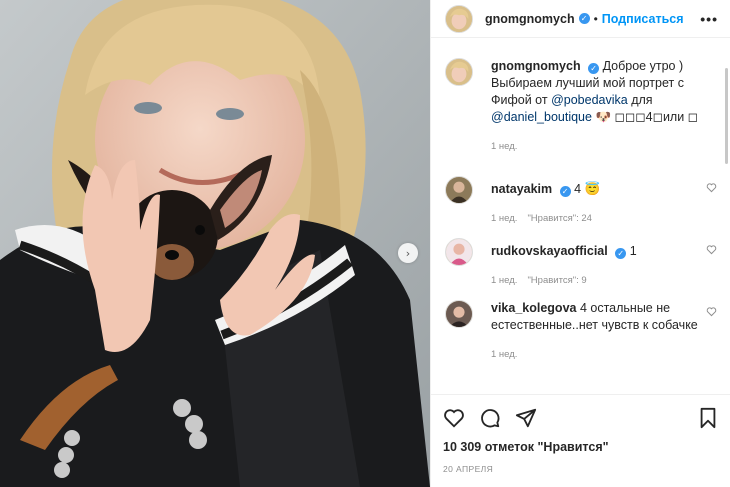  I want to click on more-icon: •••, so click(709, 19).